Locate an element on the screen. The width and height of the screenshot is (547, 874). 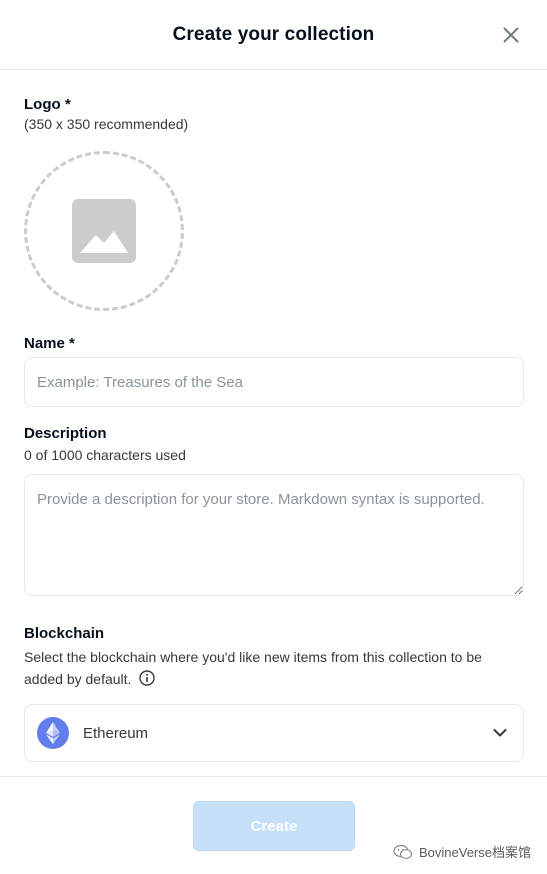
name-field: Name * is located at coordinates (274, 371).